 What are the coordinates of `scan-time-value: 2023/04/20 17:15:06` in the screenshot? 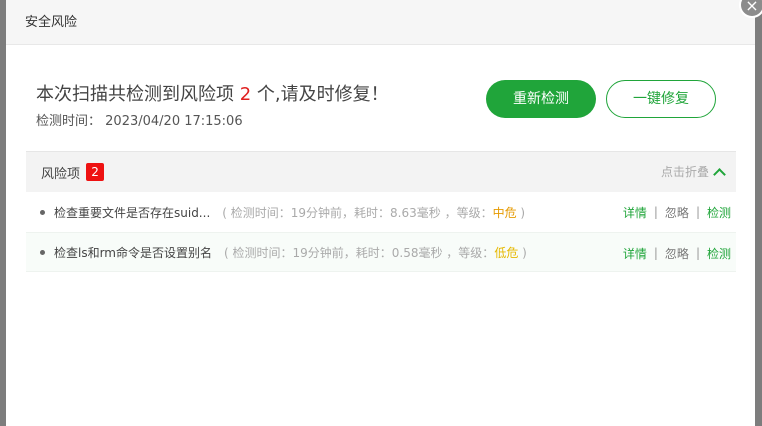 It's located at (174, 121).